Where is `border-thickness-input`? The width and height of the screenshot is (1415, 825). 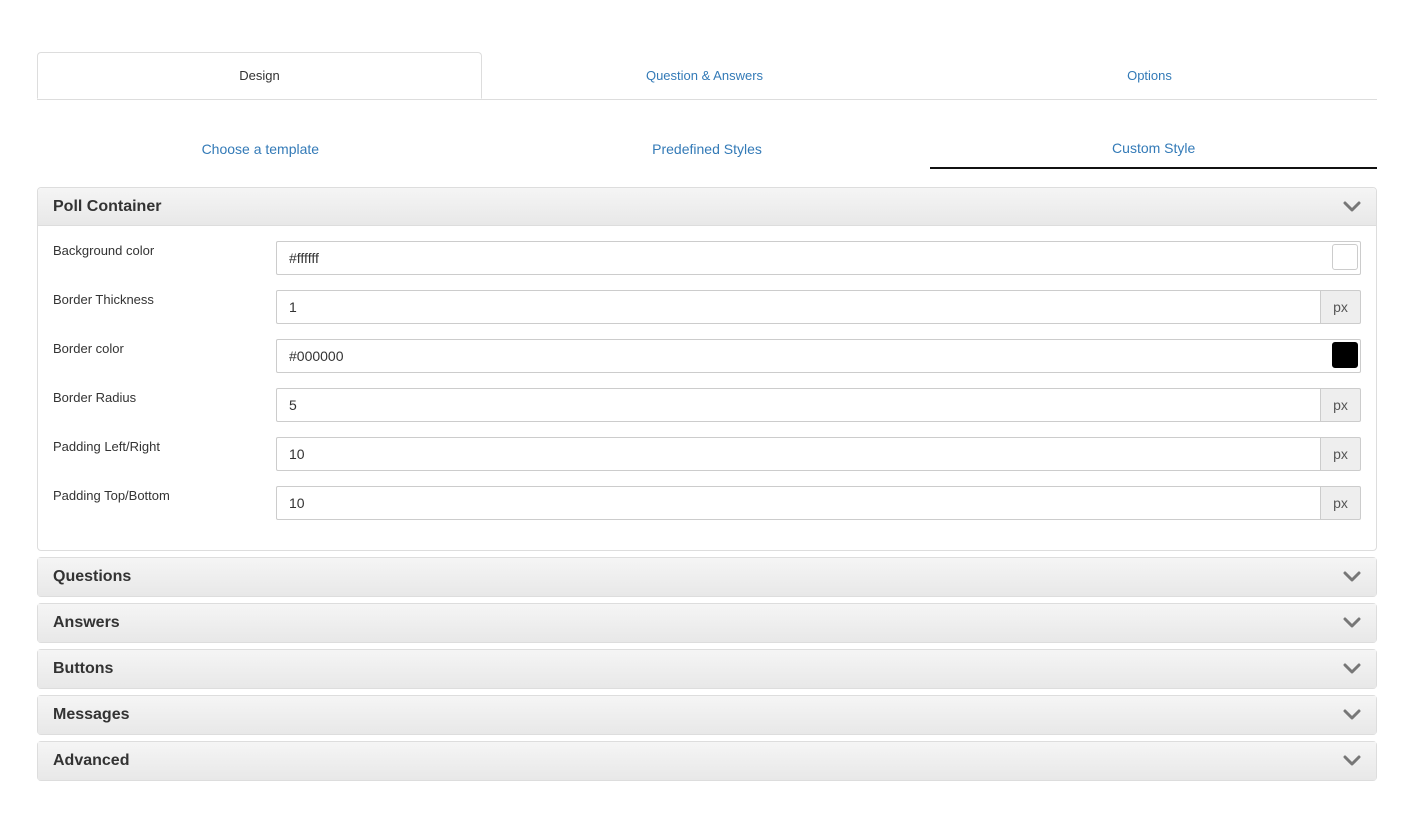 border-thickness-input is located at coordinates (798, 307).